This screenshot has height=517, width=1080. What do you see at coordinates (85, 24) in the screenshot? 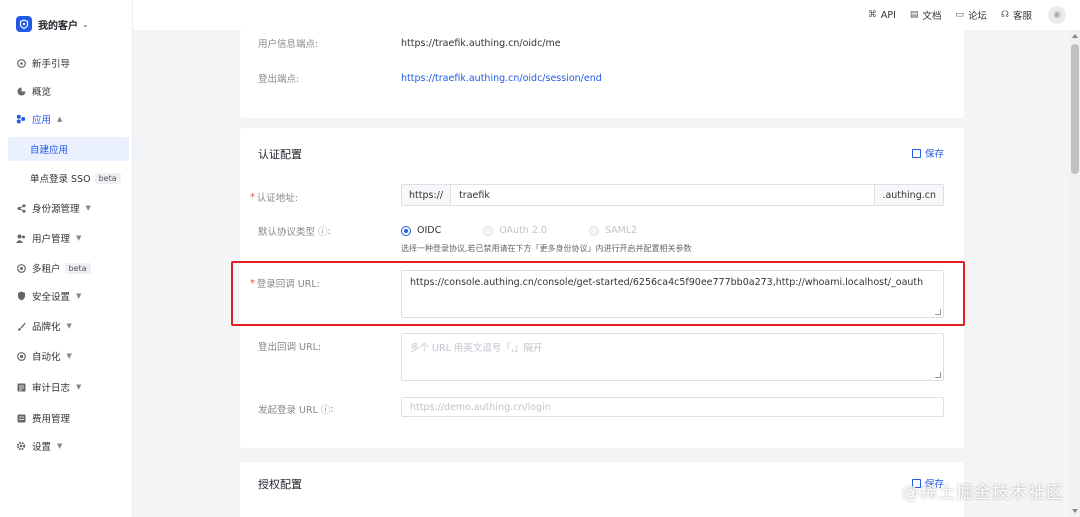
I see `chevron-down-icon: ⌄` at bounding box center [85, 24].